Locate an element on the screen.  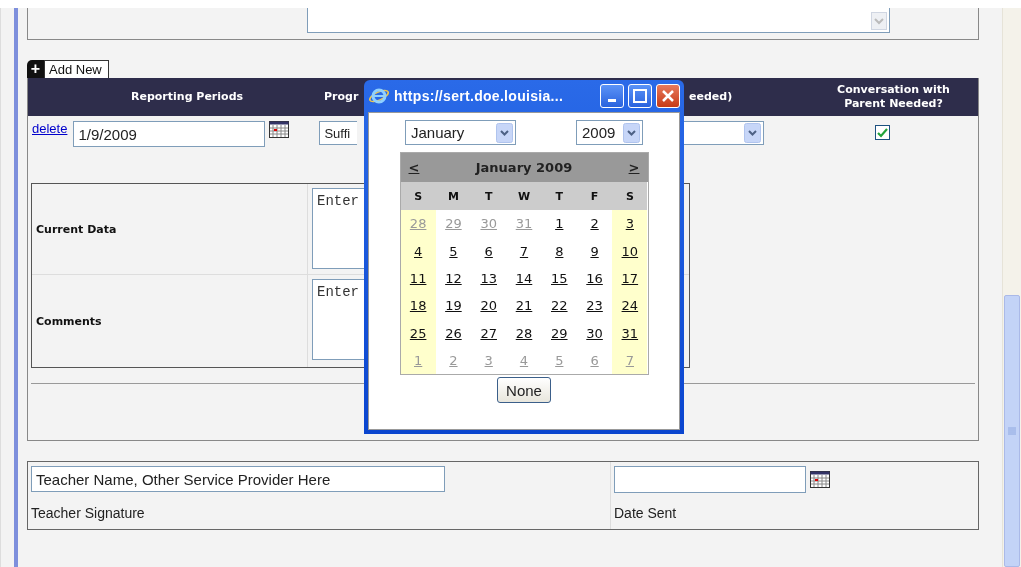
calendar-day: 13 is located at coordinates (488, 278).